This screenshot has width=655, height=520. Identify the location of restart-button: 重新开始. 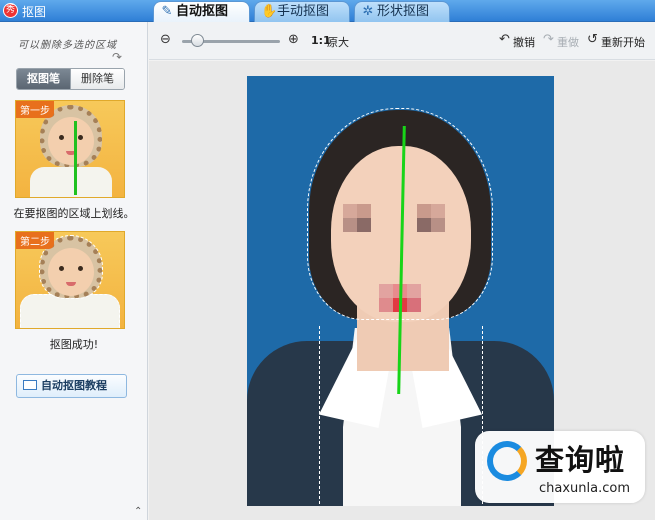
(623, 42).